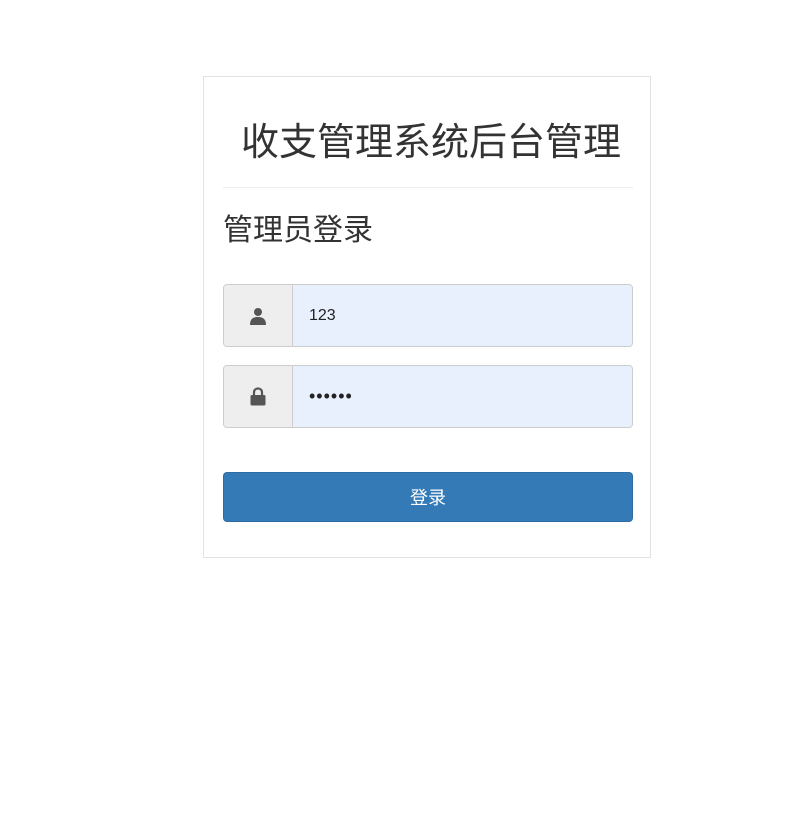  What do you see at coordinates (462, 396) in the screenshot?
I see `password-input` at bounding box center [462, 396].